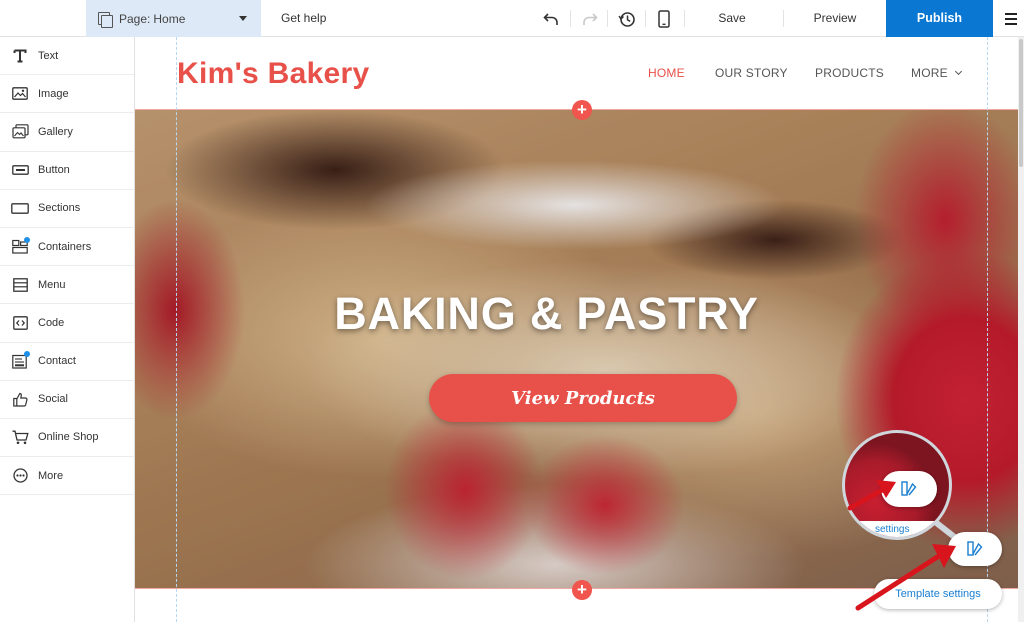  I want to click on sidebar-item-gallery: Gallery, so click(67, 132).